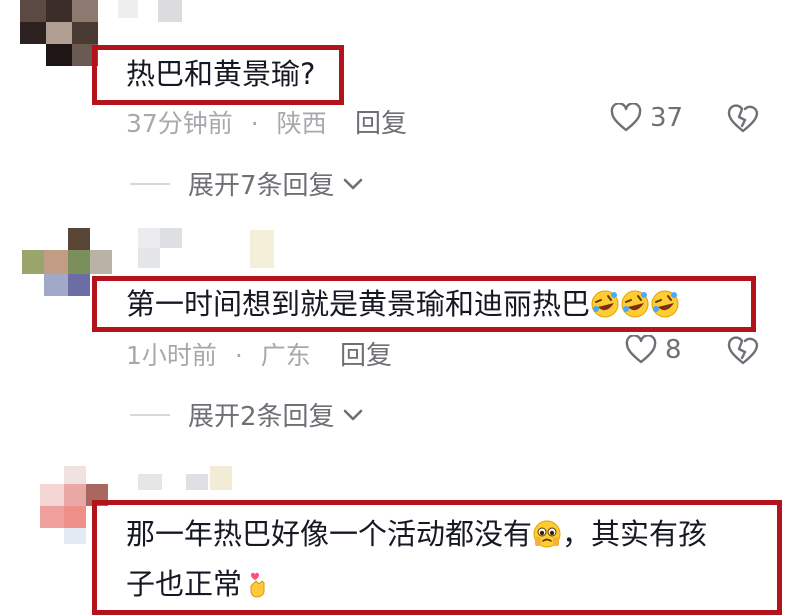 The image size is (800, 615). Describe the element at coordinates (261, 186) in the screenshot. I see `expand-replies-label: 展开7条回复` at that location.